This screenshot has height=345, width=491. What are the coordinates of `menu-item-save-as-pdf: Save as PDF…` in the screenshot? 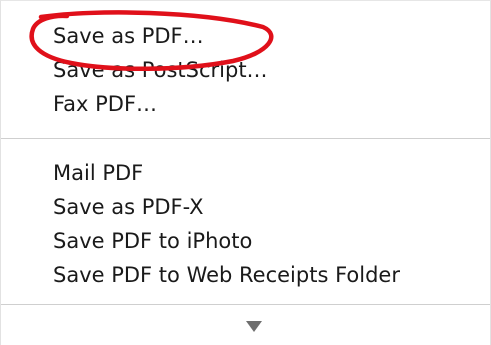 It's located at (245, 36).